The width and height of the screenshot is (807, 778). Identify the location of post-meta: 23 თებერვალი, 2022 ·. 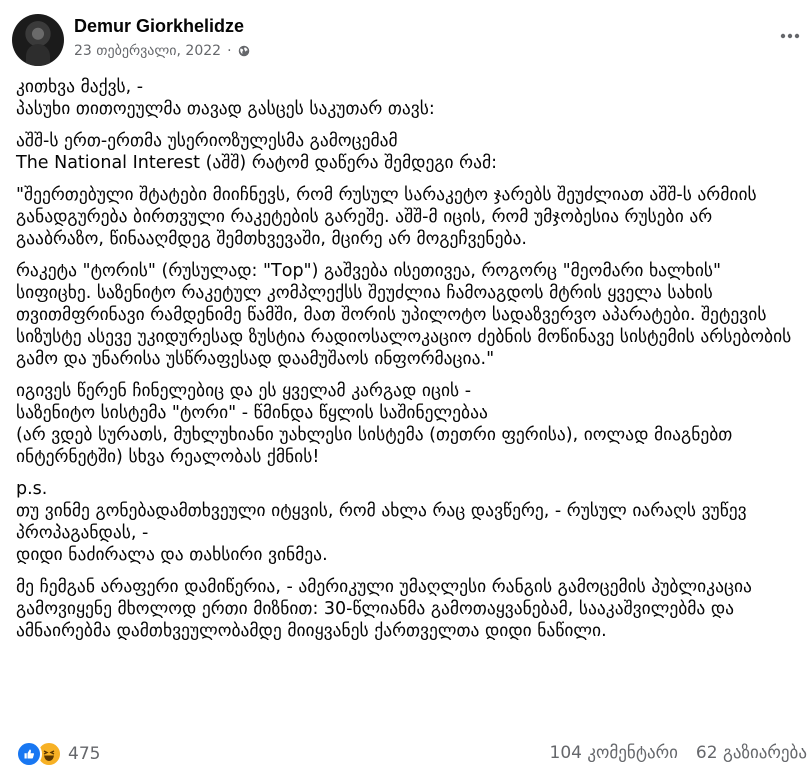
(162, 51).